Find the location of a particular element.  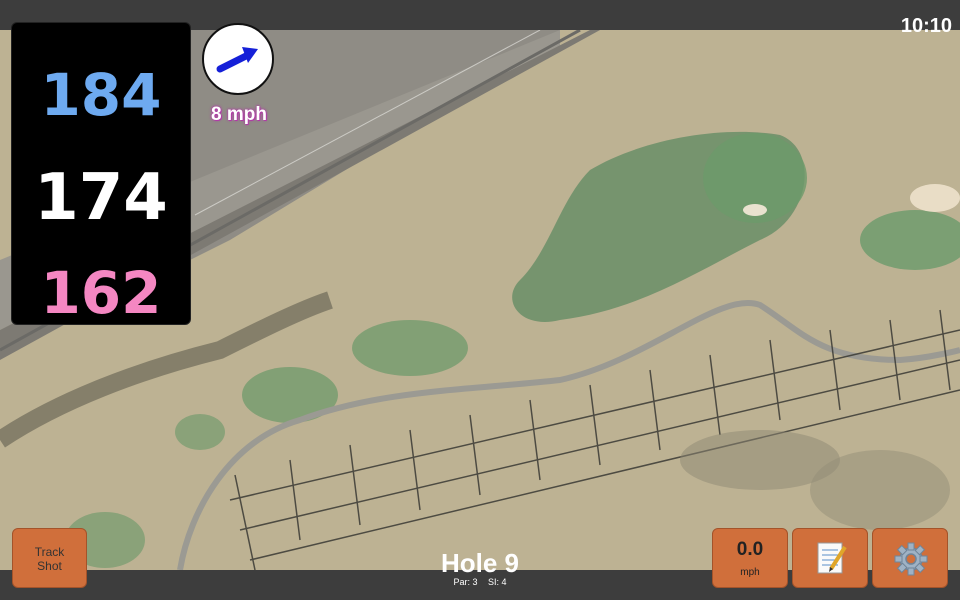

gear-icon is located at coordinates (911, 559).